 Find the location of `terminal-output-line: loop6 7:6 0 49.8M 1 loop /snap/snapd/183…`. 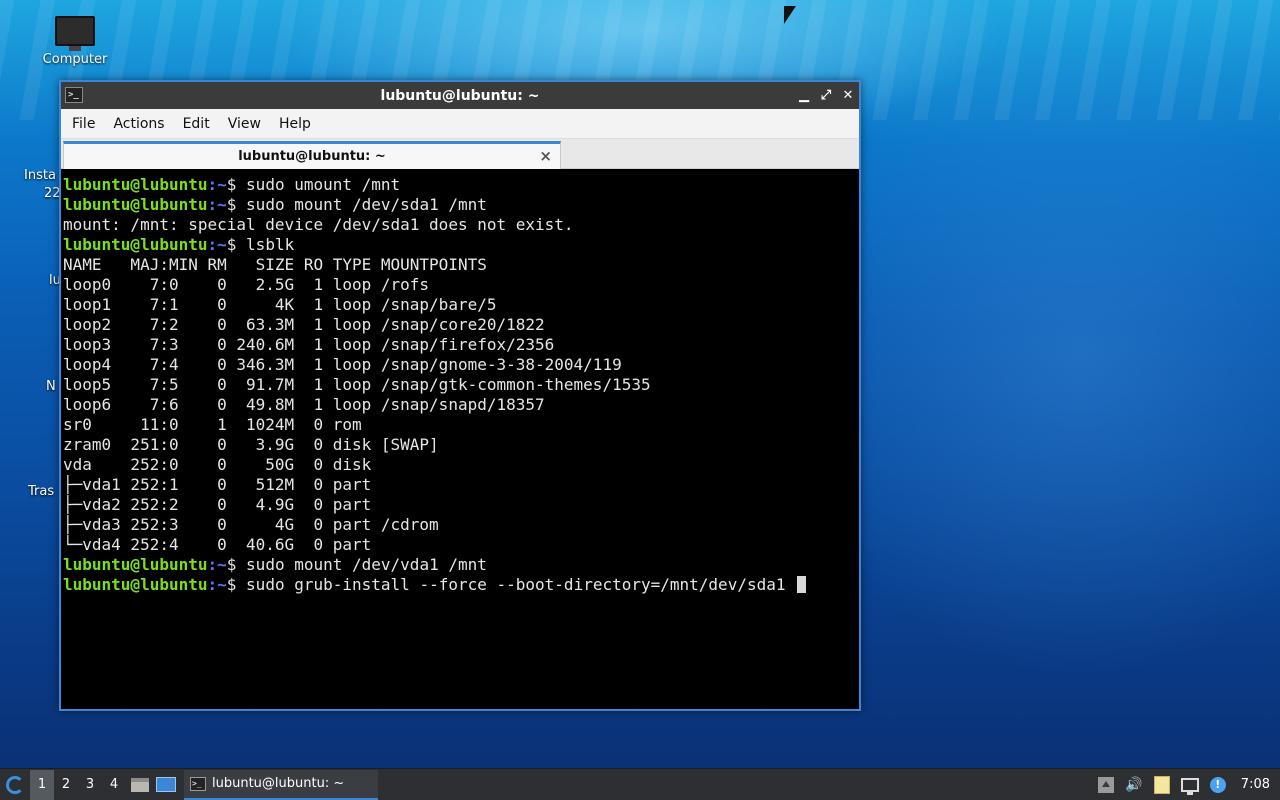

terminal-output-line: loop6 7:6 0 49.8M 1 loop /snap/snapd/183… is located at coordinates (460, 405).